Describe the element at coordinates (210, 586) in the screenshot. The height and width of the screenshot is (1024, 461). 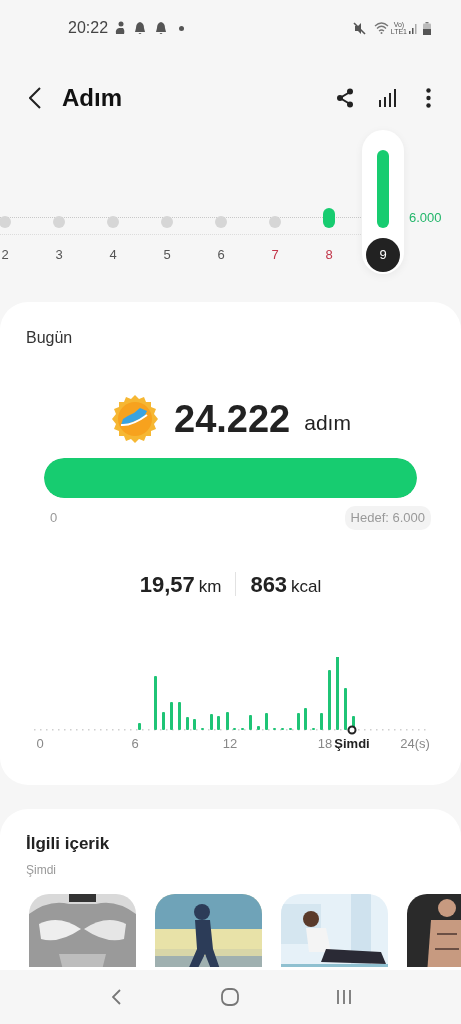
I see `distance-unit: km` at that location.